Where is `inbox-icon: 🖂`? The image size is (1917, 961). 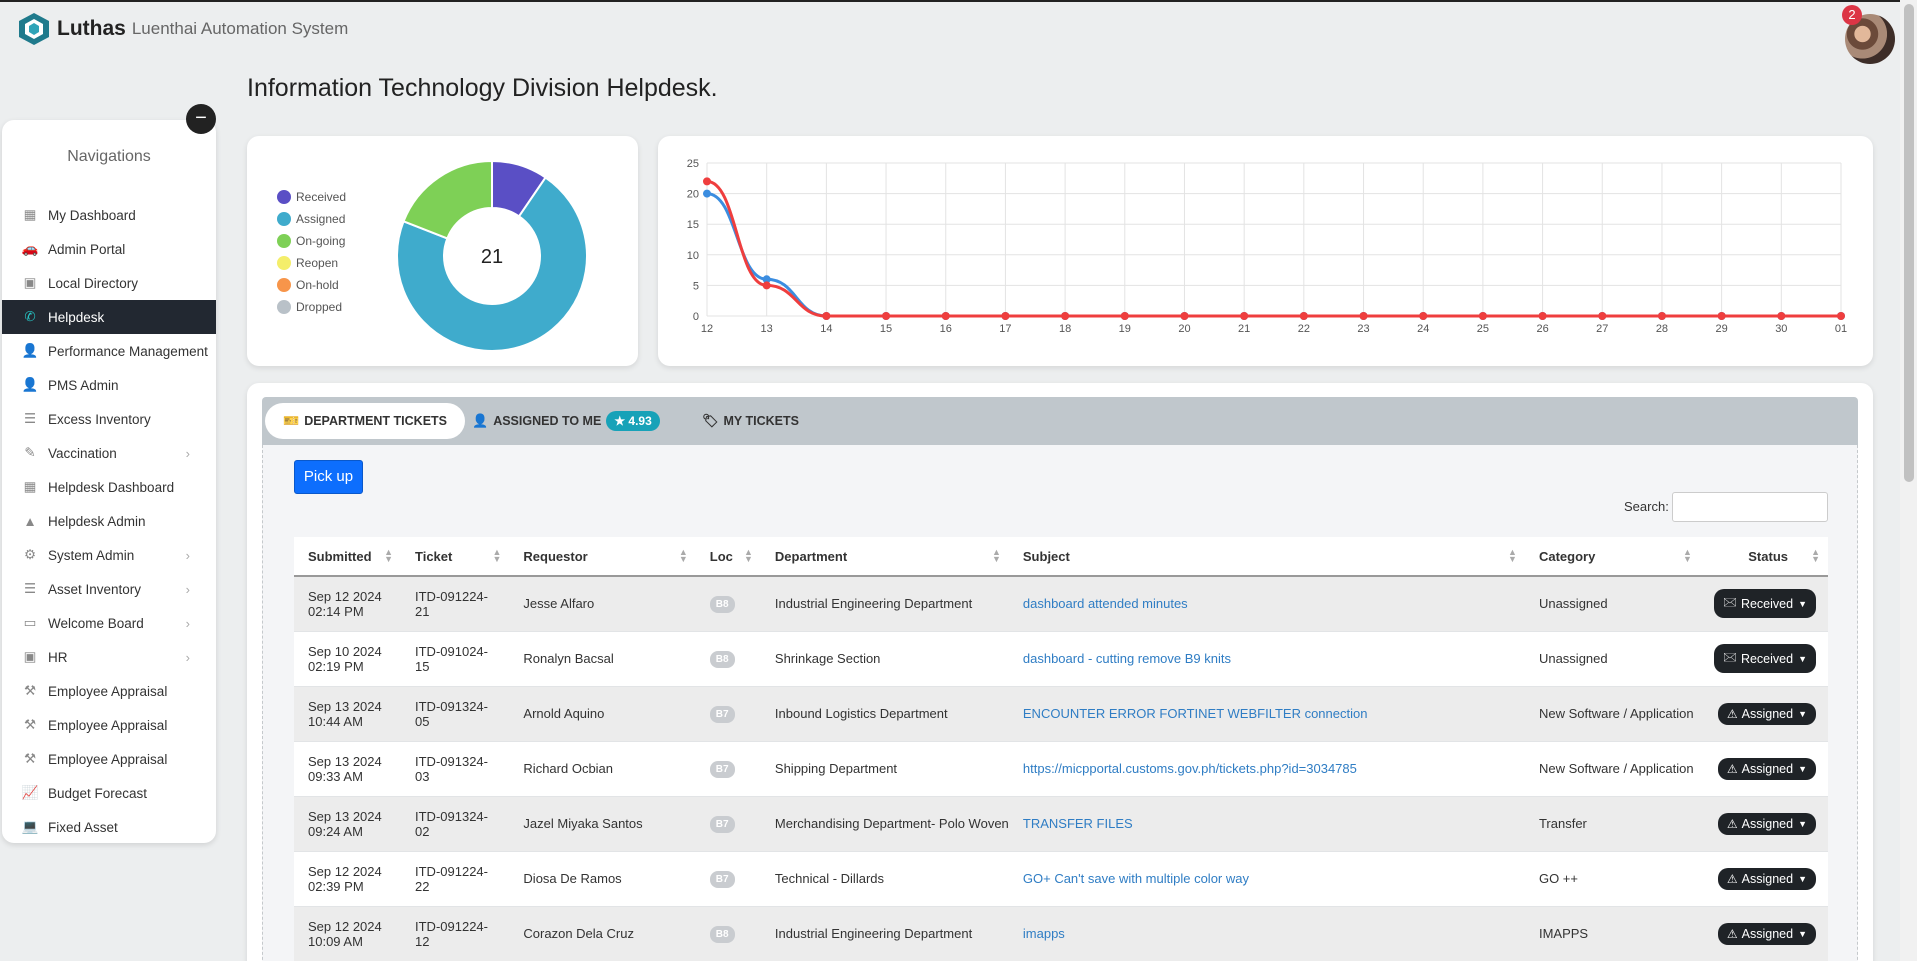
inbox-icon: 🖂 is located at coordinates (1729, 602).